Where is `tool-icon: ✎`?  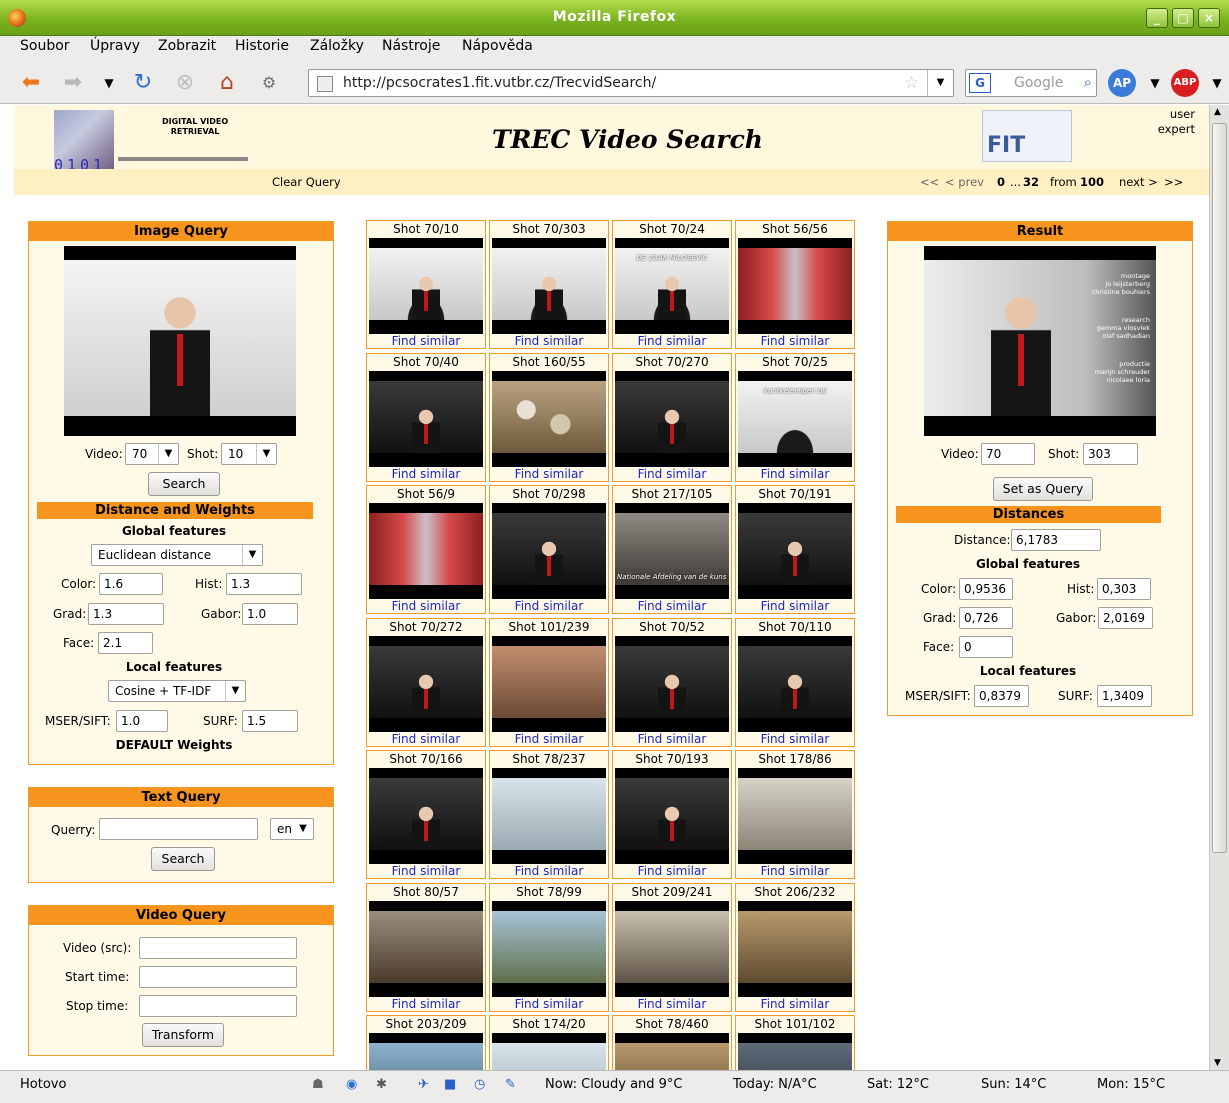
tool-icon: ✎ is located at coordinates (510, 1084).